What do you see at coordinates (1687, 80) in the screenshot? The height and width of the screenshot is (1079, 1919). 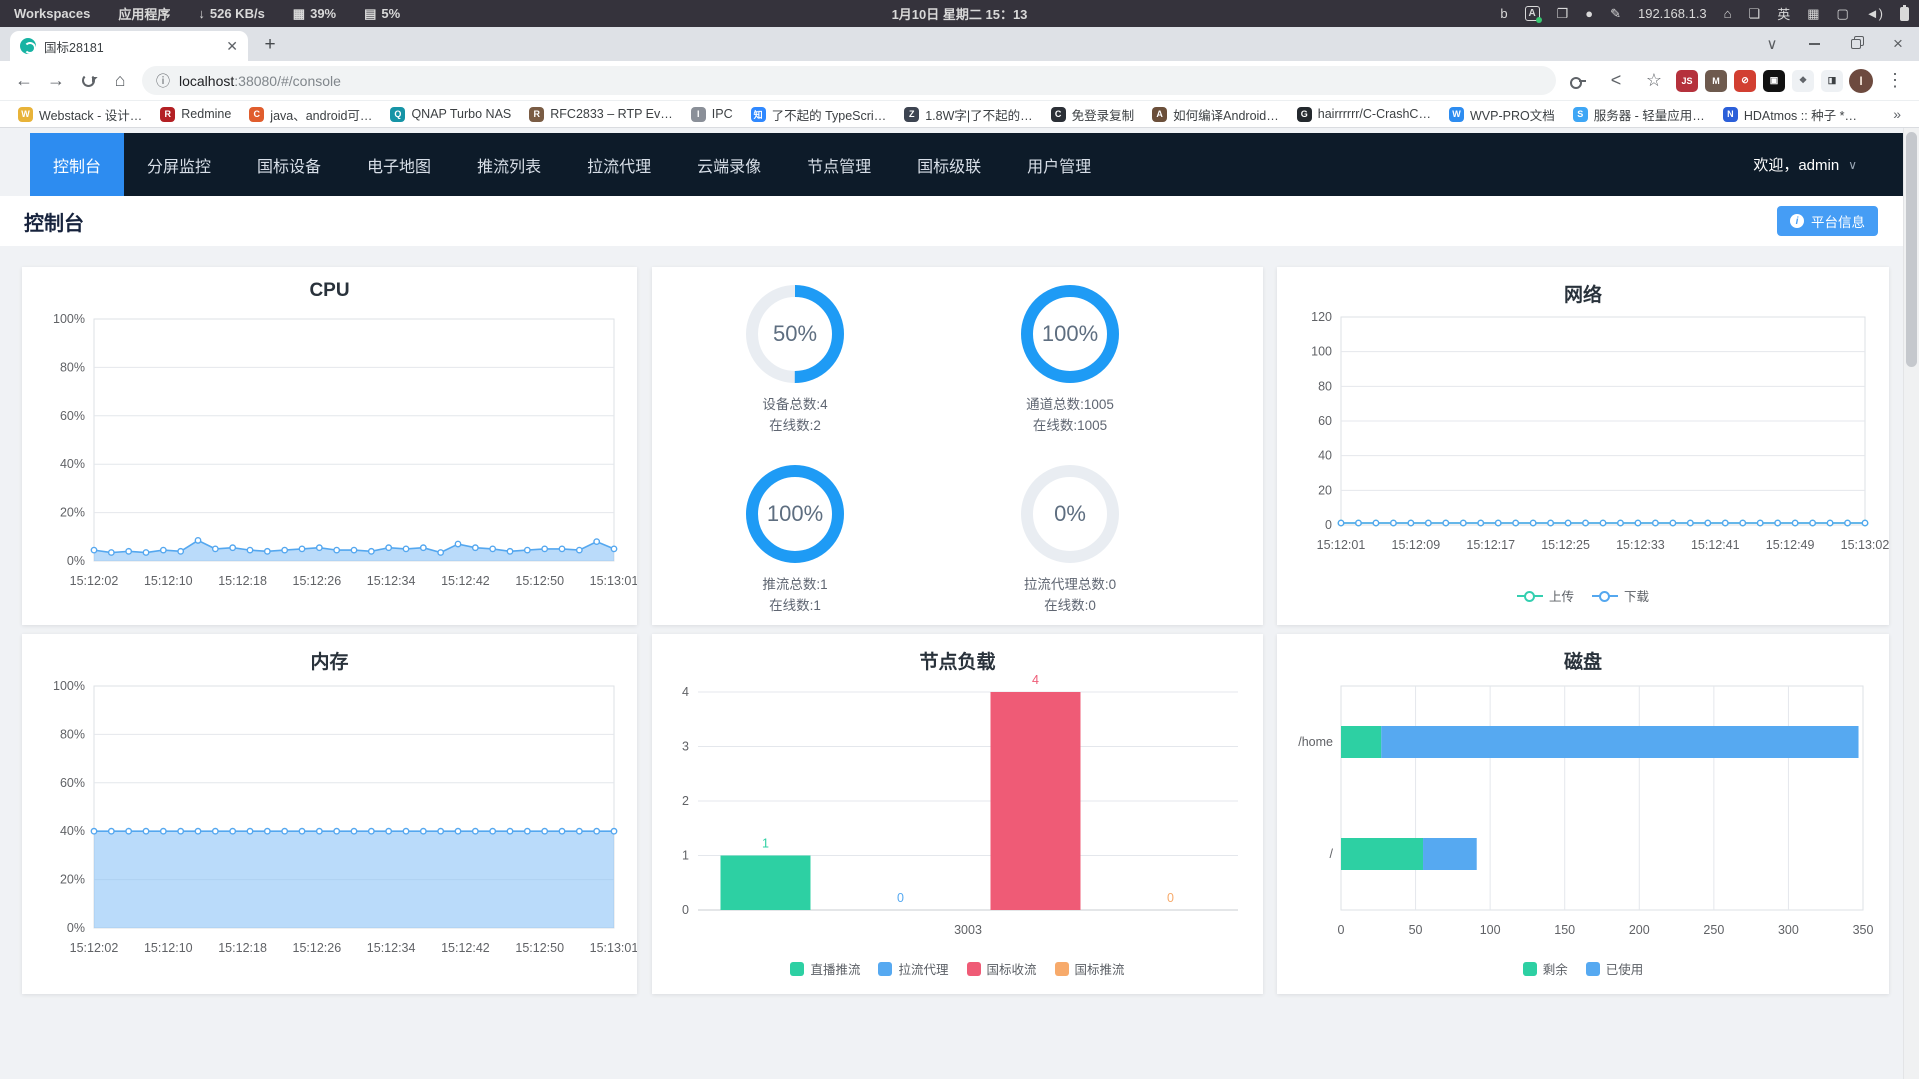 I see `js-extension-icon: JS` at bounding box center [1687, 80].